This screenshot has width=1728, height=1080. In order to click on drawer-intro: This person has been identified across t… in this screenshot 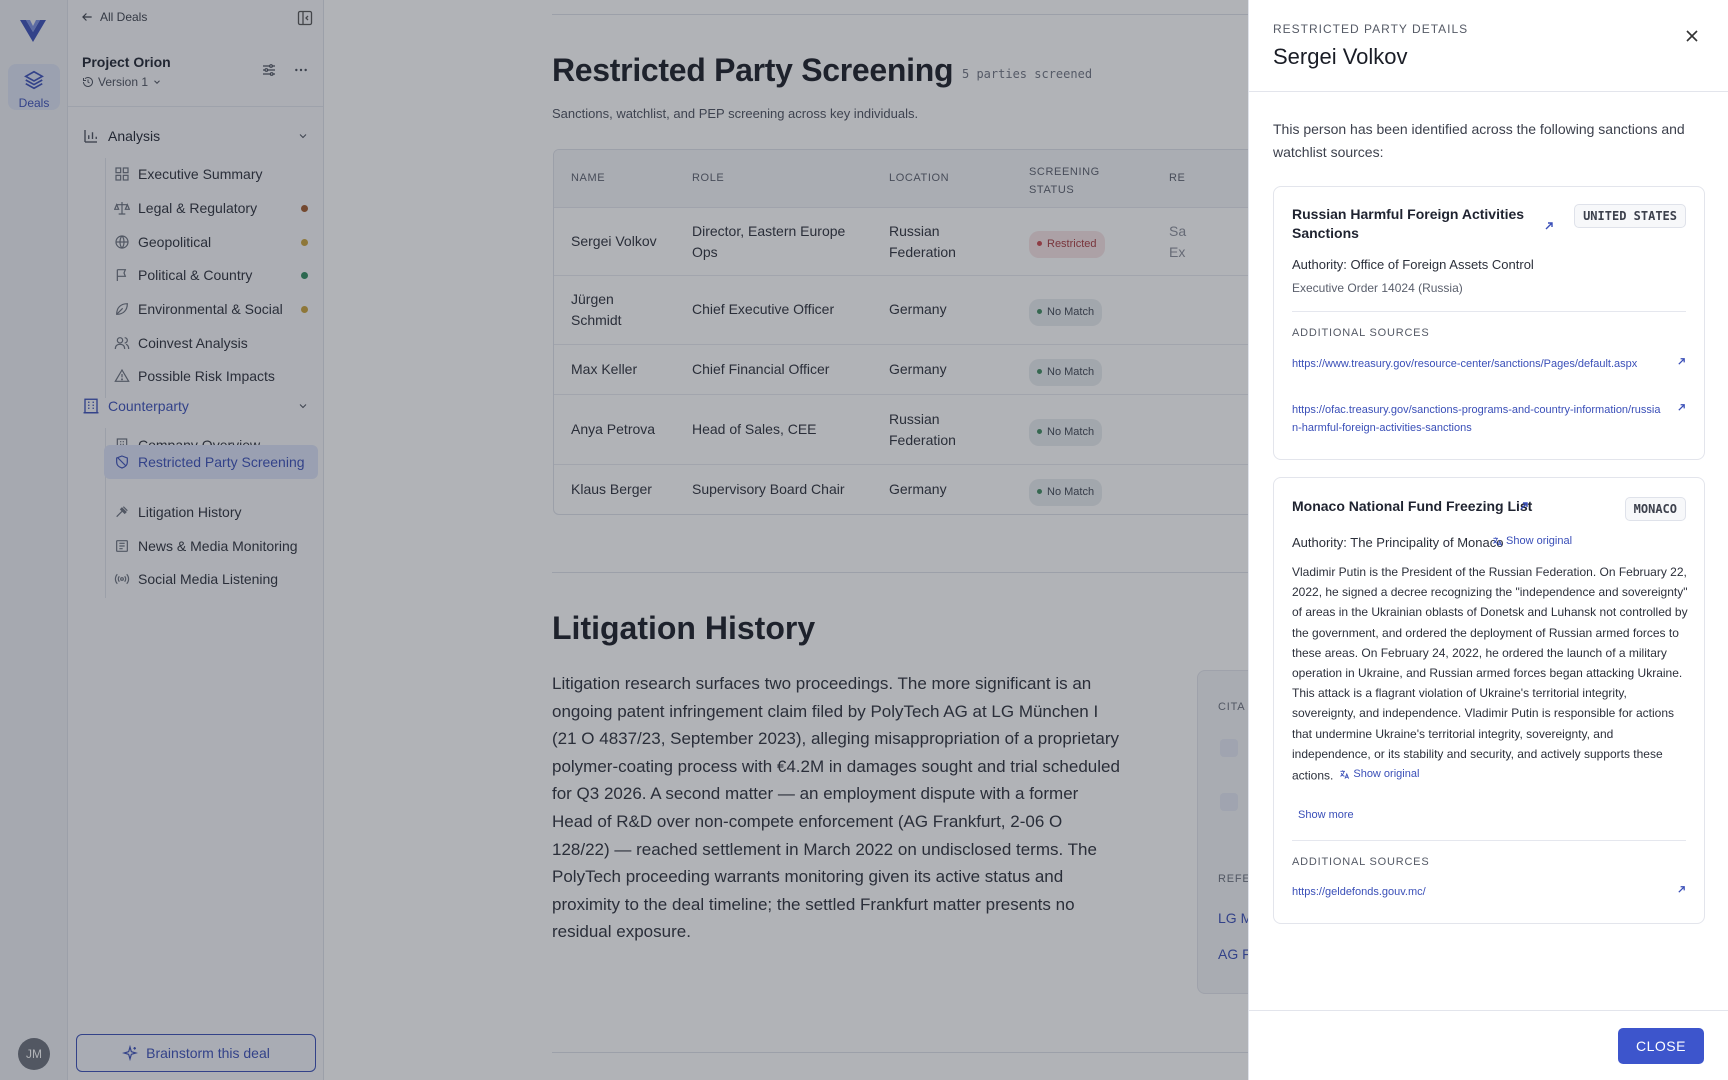, I will do `click(1479, 140)`.